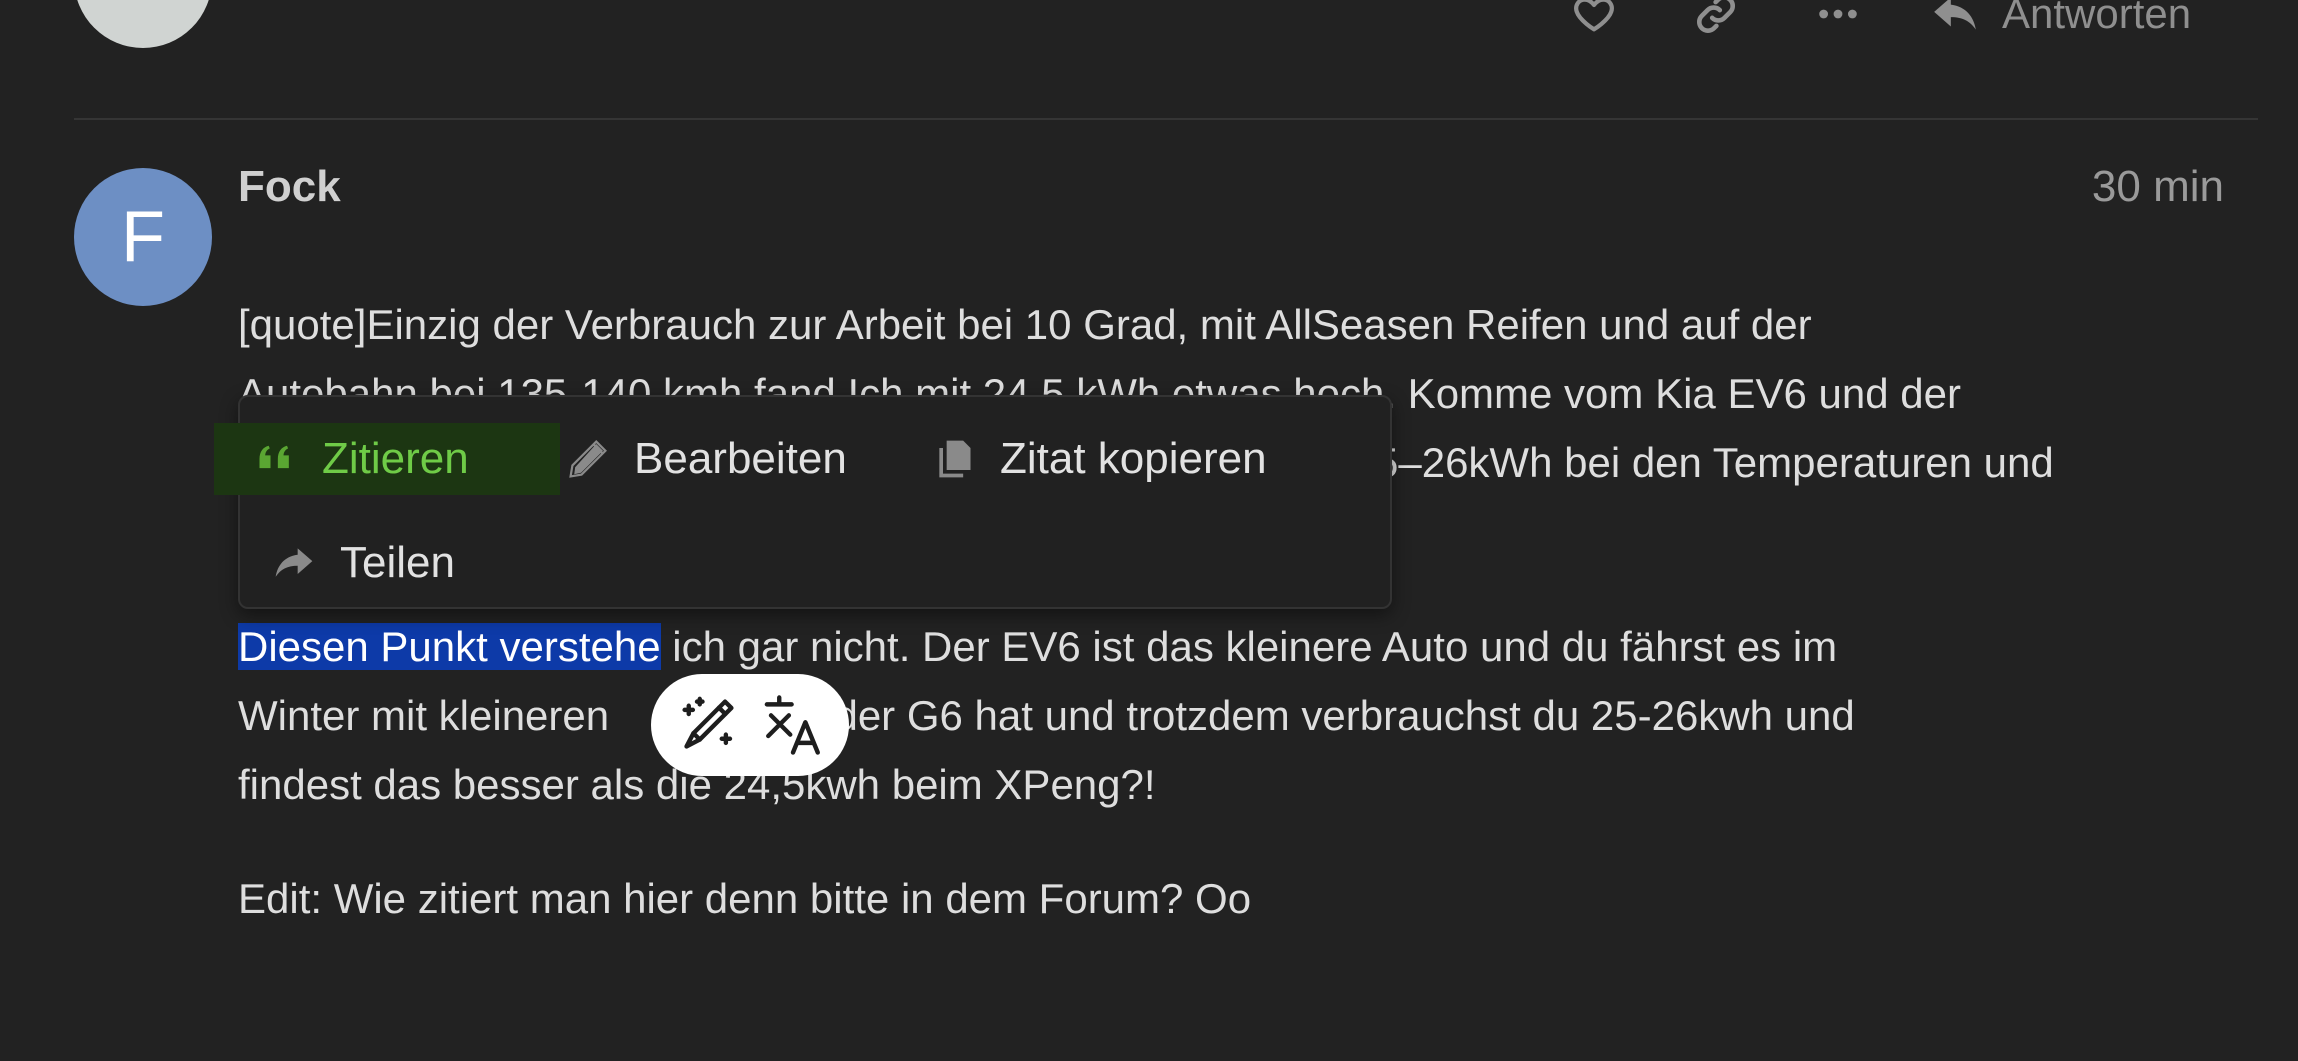 The height and width of the screenshot is (1061, 2298). What do you see at coordinates (424, 715) in the screenshot?
I see `line-start: Winter mit kleineren` at bounding box center [424, 715].